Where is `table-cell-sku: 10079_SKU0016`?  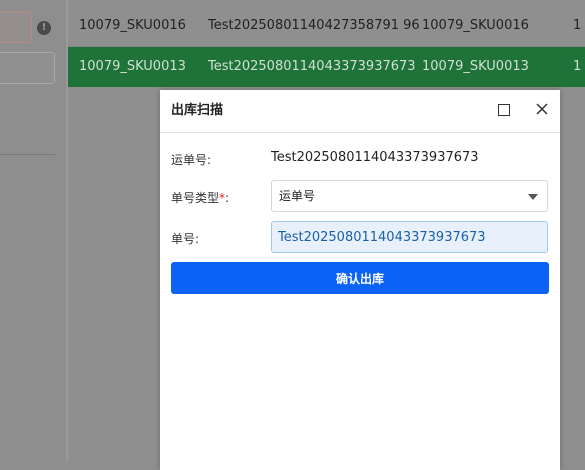 table-cell-sku: 10079_SKU0016 is located at coordinates (132, 25).